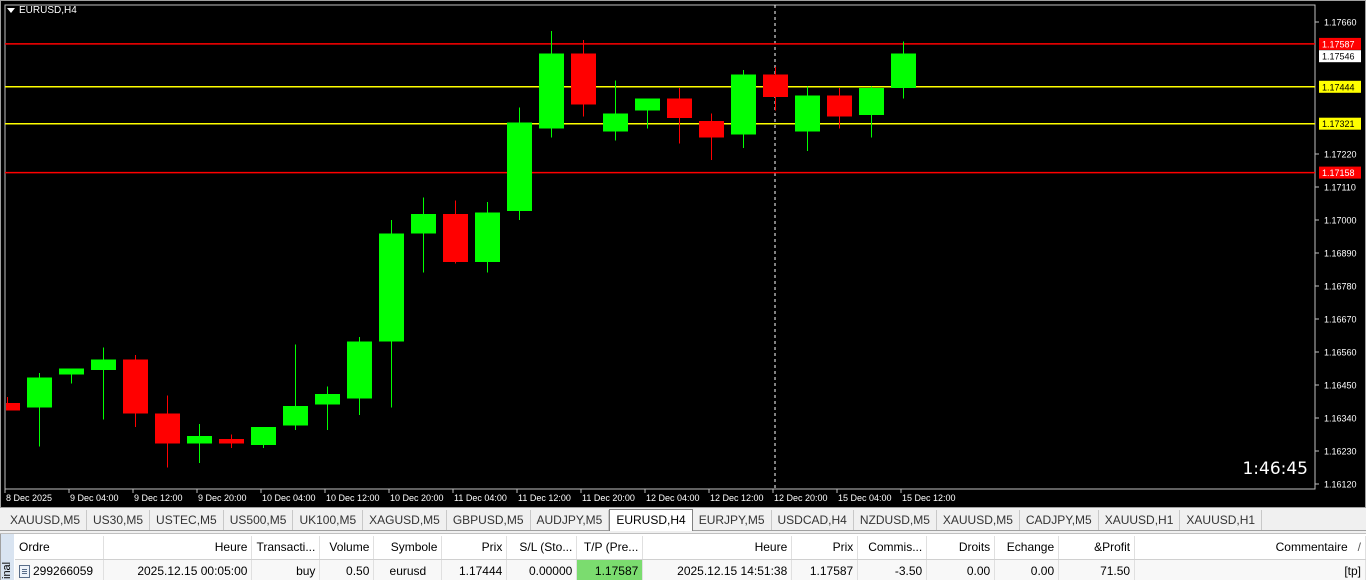 This screenshot has width=1366, height=580. I want to click on y-tick-label: 1.16340, so click(1340, 419).